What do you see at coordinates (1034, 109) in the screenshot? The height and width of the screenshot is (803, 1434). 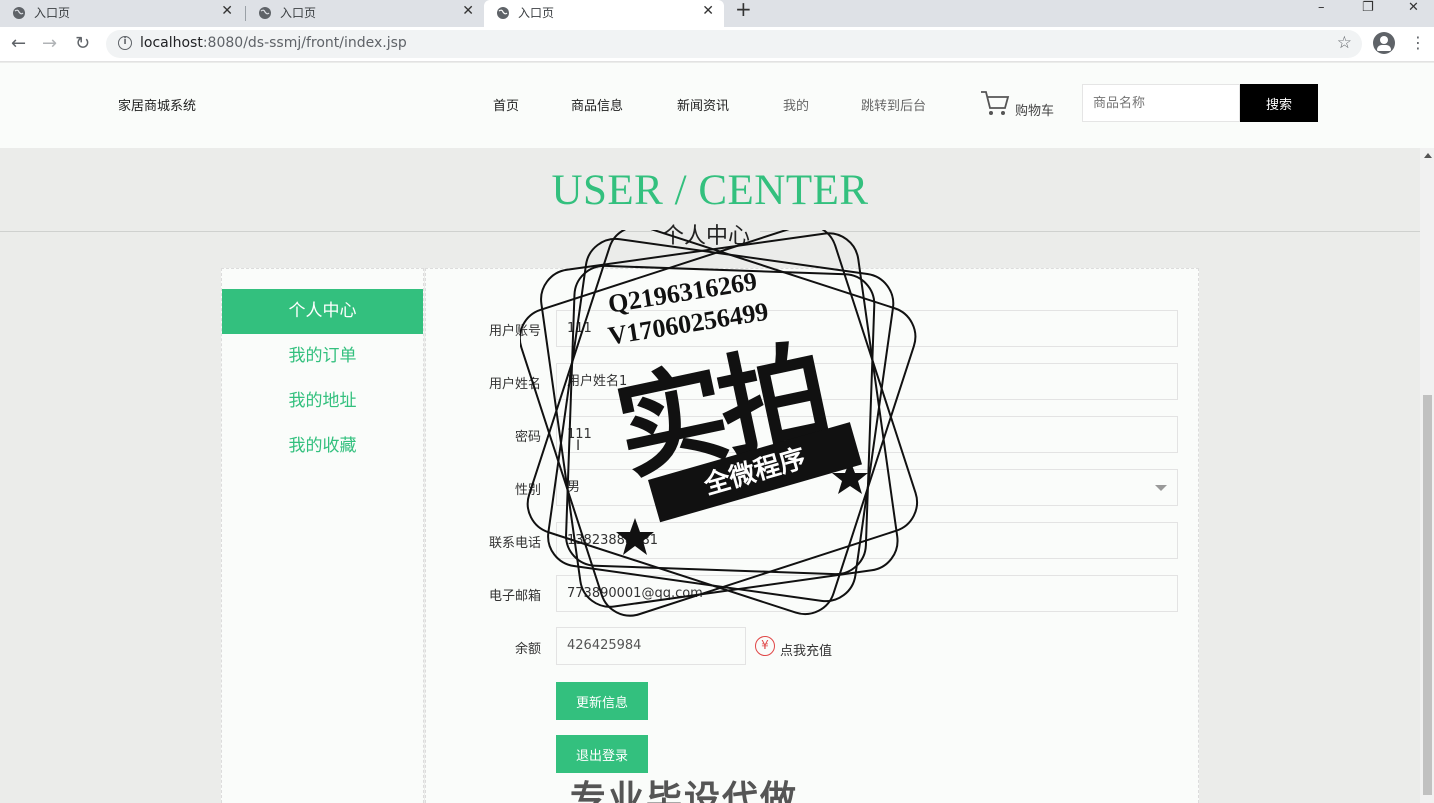 I see `cart-label: 购物车` at bounding box center [1034, 109].